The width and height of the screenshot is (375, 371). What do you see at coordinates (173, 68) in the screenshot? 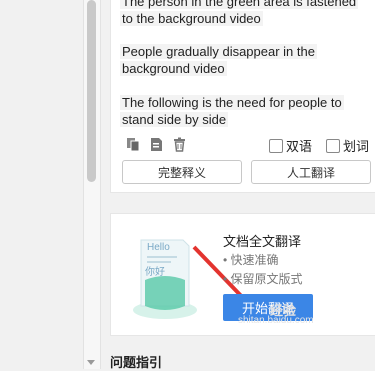
I see `translation-line: background video` at bounding box center [173, 68].